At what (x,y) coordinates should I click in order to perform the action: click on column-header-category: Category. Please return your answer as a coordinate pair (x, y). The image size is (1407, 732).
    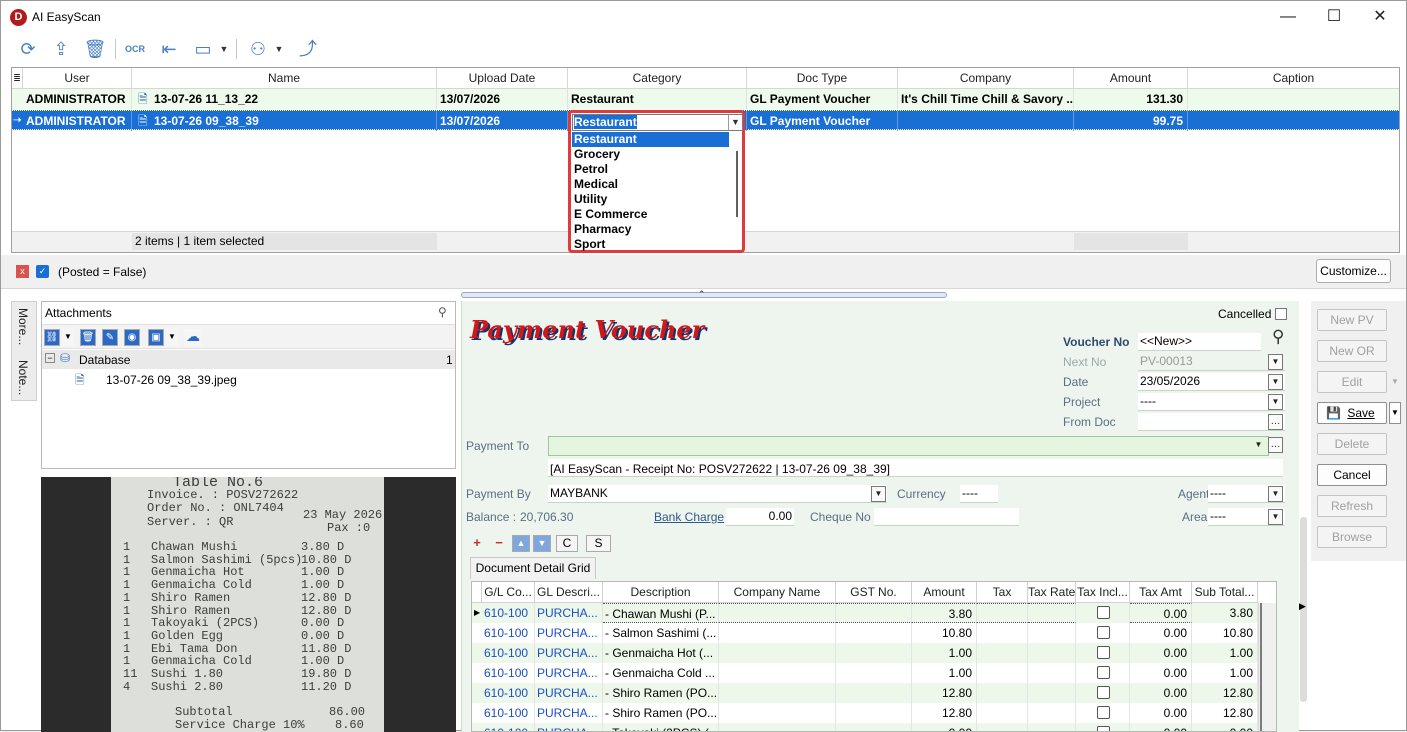
    Looking at the image, I should click on (657, 78).